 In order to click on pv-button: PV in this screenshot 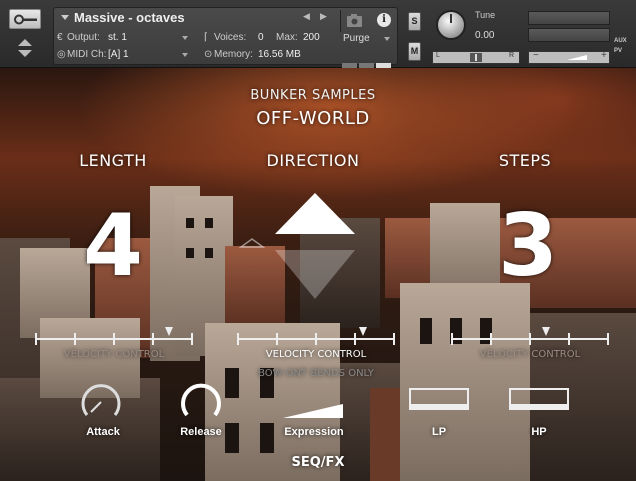, I will do `click(618, 51)`.